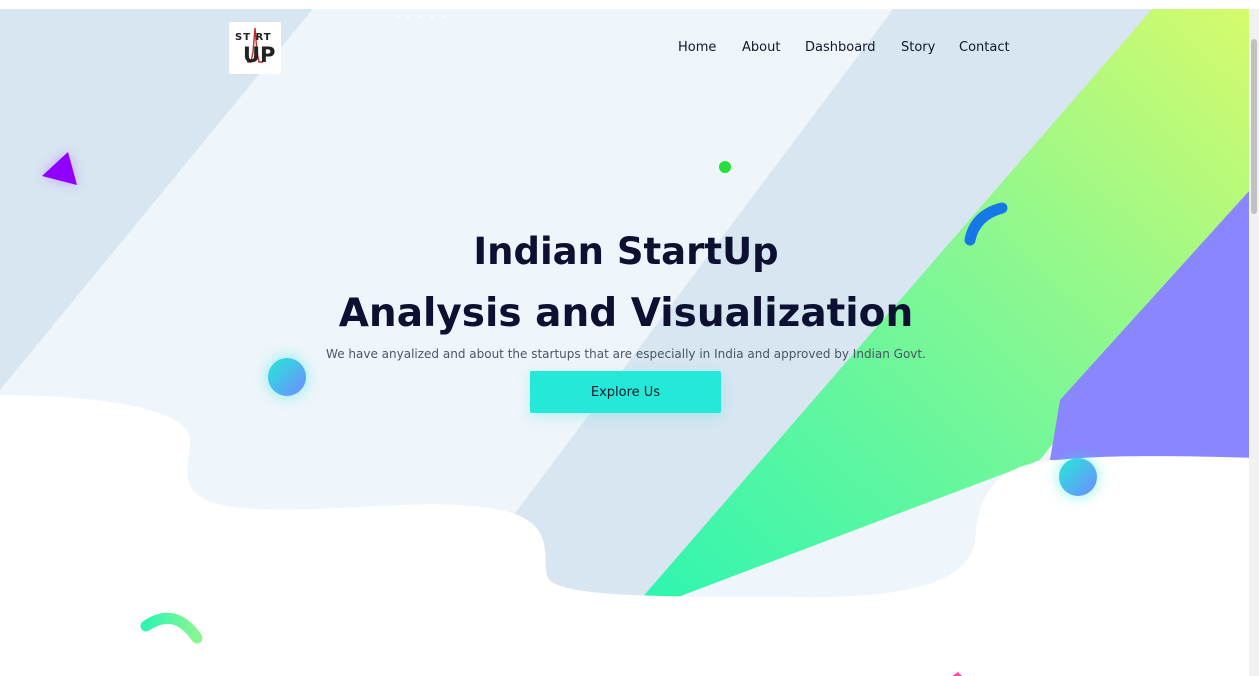 The width and height of the screenshot is (1259, 676). What do you see at coordinates (984, 47) in the screenshot?
I see `nav-item-contact: Contact` at bounding box center [984, 47].